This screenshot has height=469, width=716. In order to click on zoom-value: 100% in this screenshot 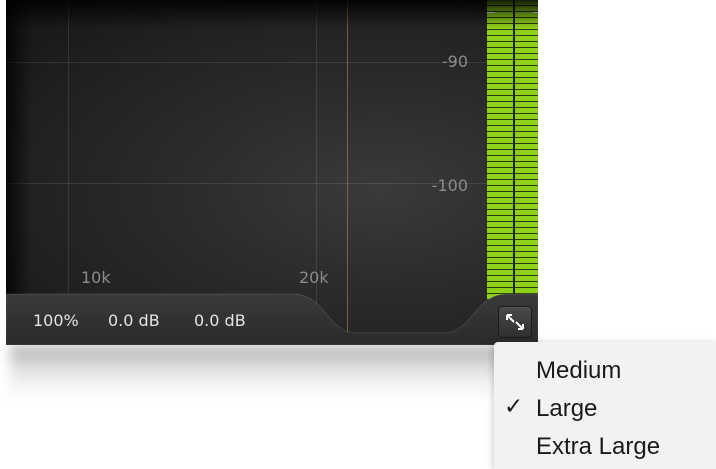, I will do `click(56, 320)`.